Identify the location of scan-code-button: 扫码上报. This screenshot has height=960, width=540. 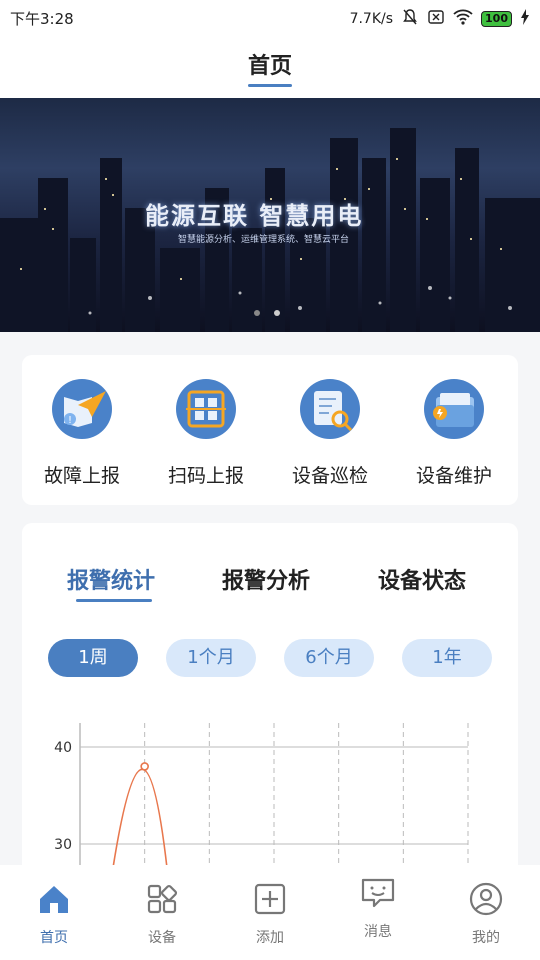
(206, 431).